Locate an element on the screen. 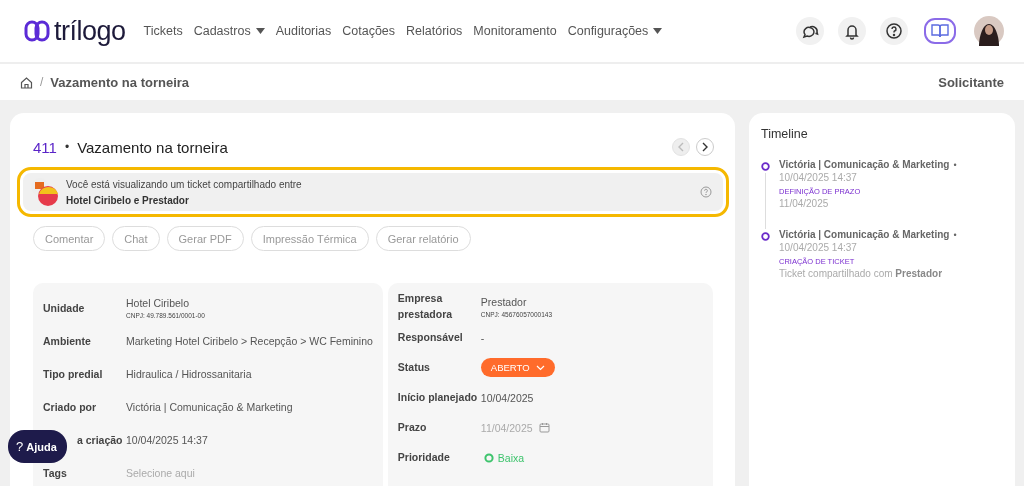 Image resolution: width=1024 pixels, height=486 pixels. notice-text: Você está visualizando um ticket compartilhado entre is located at coordinates (184, 184).